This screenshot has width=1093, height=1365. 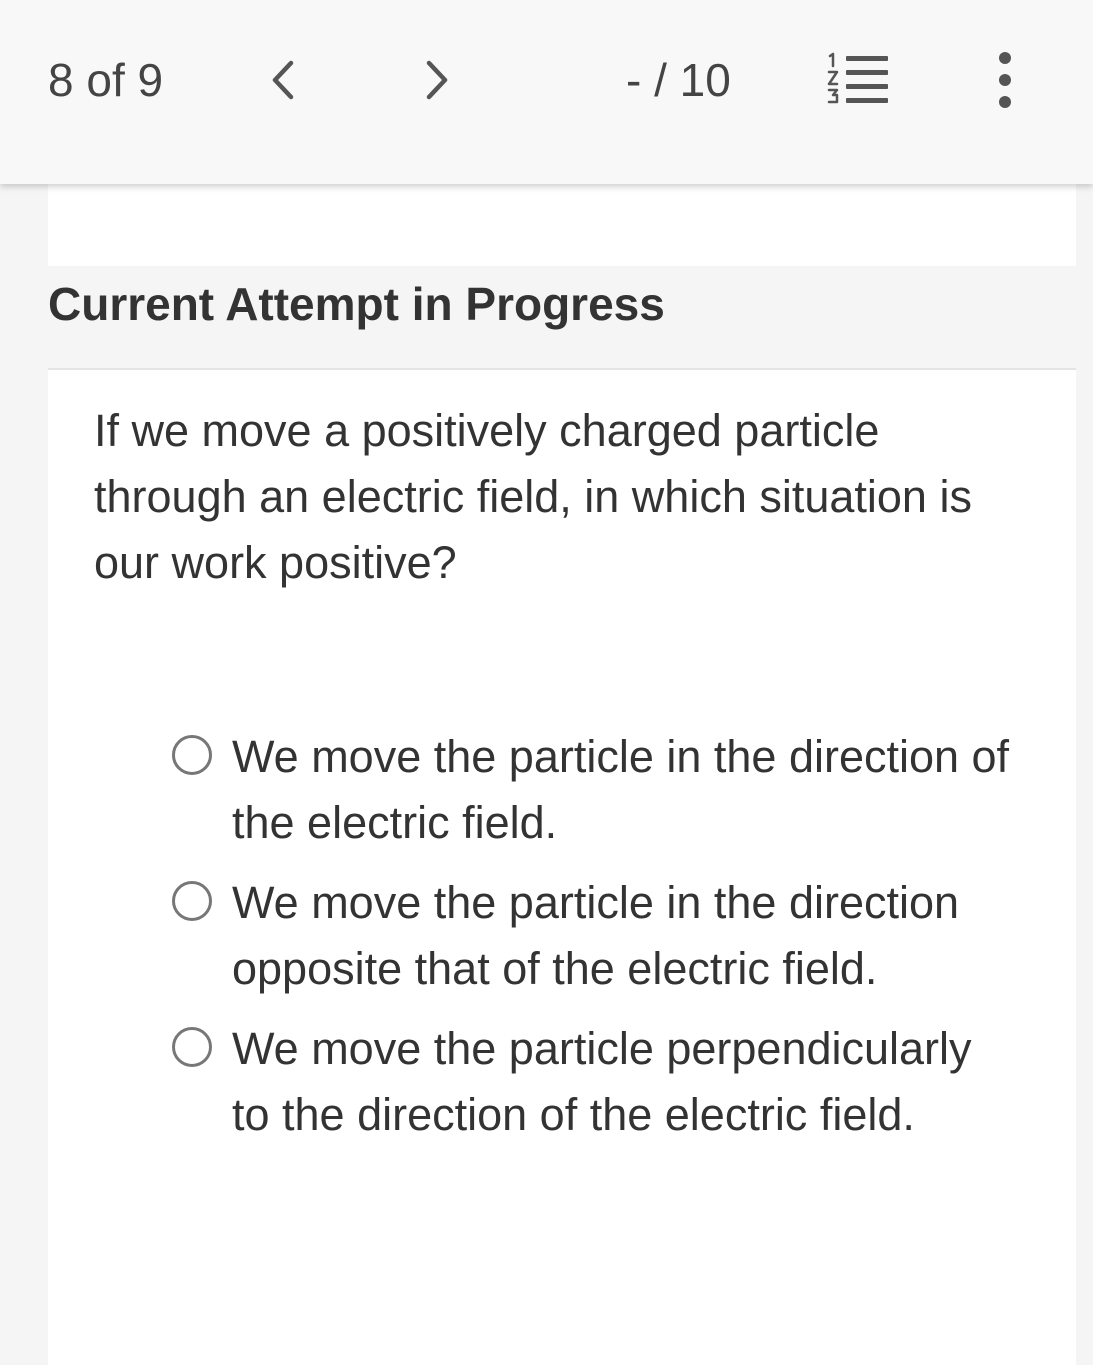 What do you see at coordinates (546, 92) in the screenshot?
I see `top-toolbar: 8 of 9 - / 10` at bounding box center [546, 92].